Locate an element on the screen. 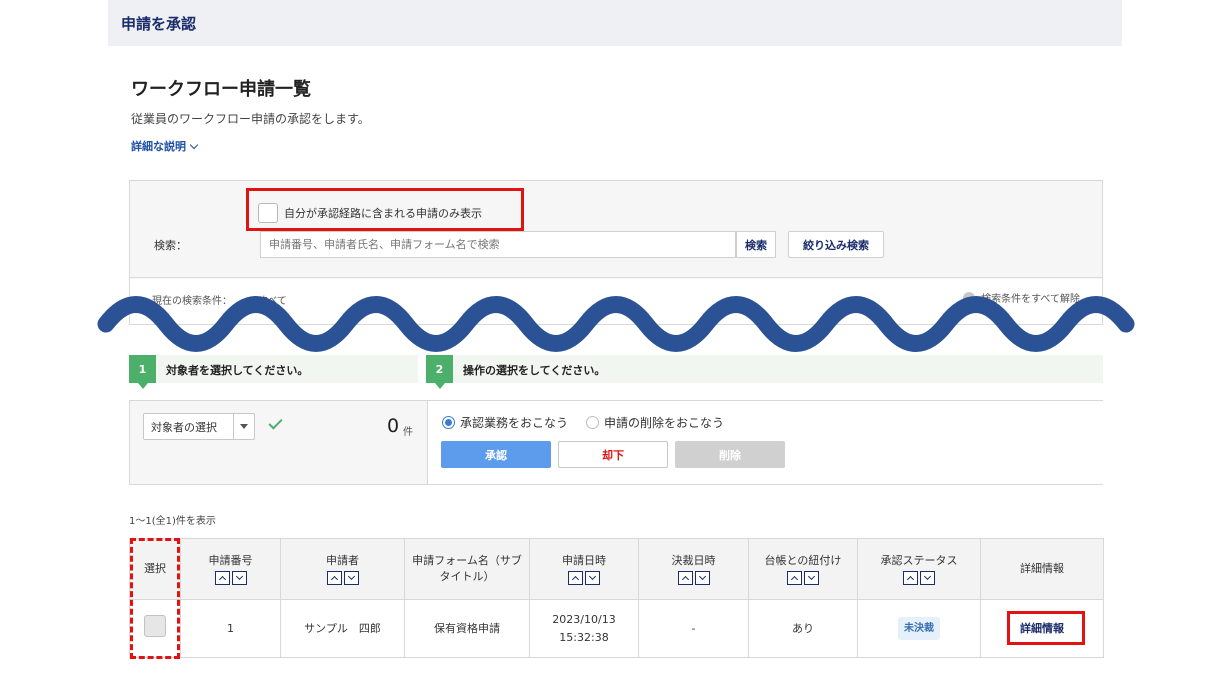 The width and height of the screenshot is (1228, 680). detail-link: 詳細な説明 is located at coordinates (165, 146).